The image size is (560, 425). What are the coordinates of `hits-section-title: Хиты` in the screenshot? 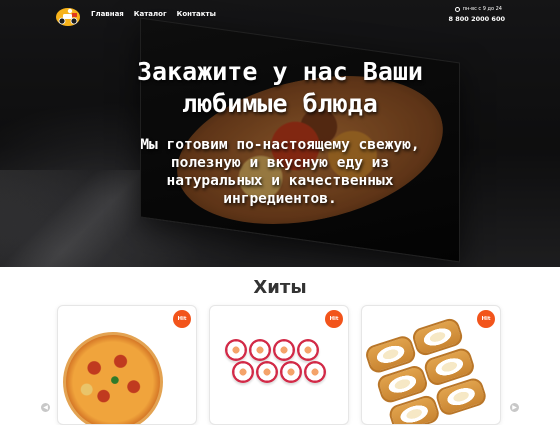 It's located at (280, 287).